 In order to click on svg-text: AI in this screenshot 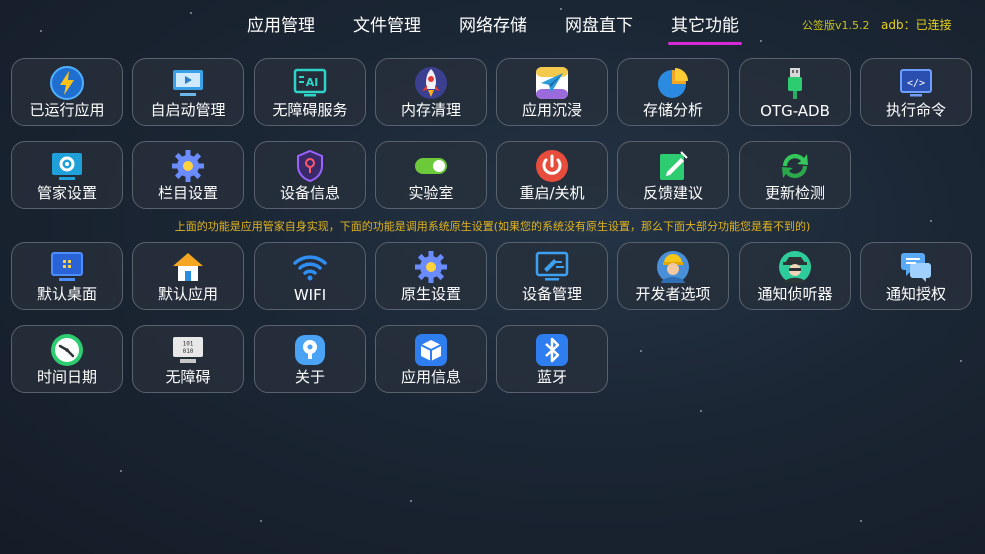, I will do `click(312, 82)`.